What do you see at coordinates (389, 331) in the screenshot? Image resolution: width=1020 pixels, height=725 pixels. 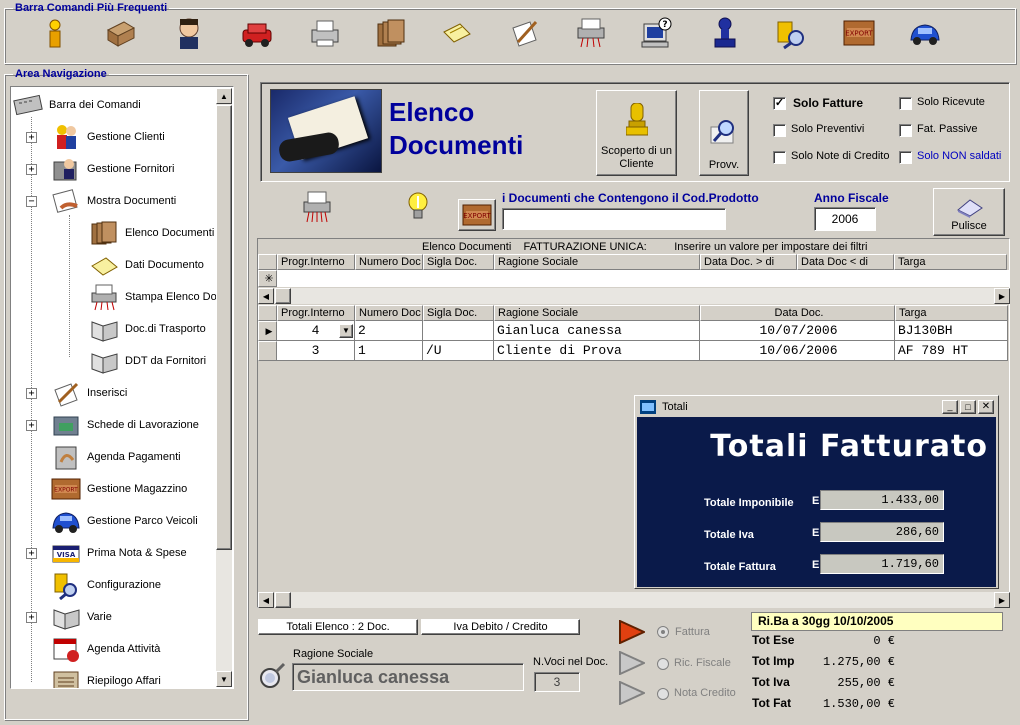 I see `table-cell: 2` at bounding box center [389, 331].